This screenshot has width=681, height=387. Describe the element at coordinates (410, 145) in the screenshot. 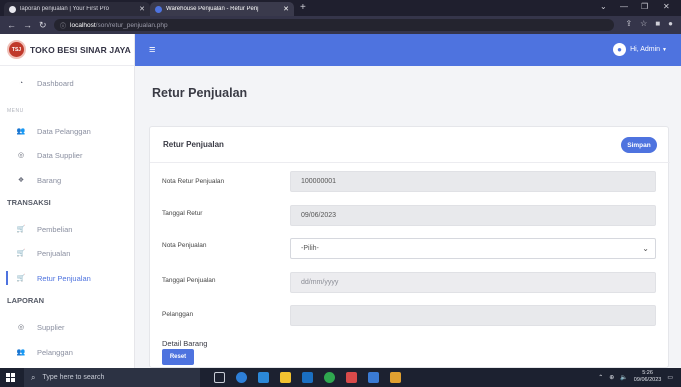

I see `card-header: Retur Penjualan Simpan` at that location.